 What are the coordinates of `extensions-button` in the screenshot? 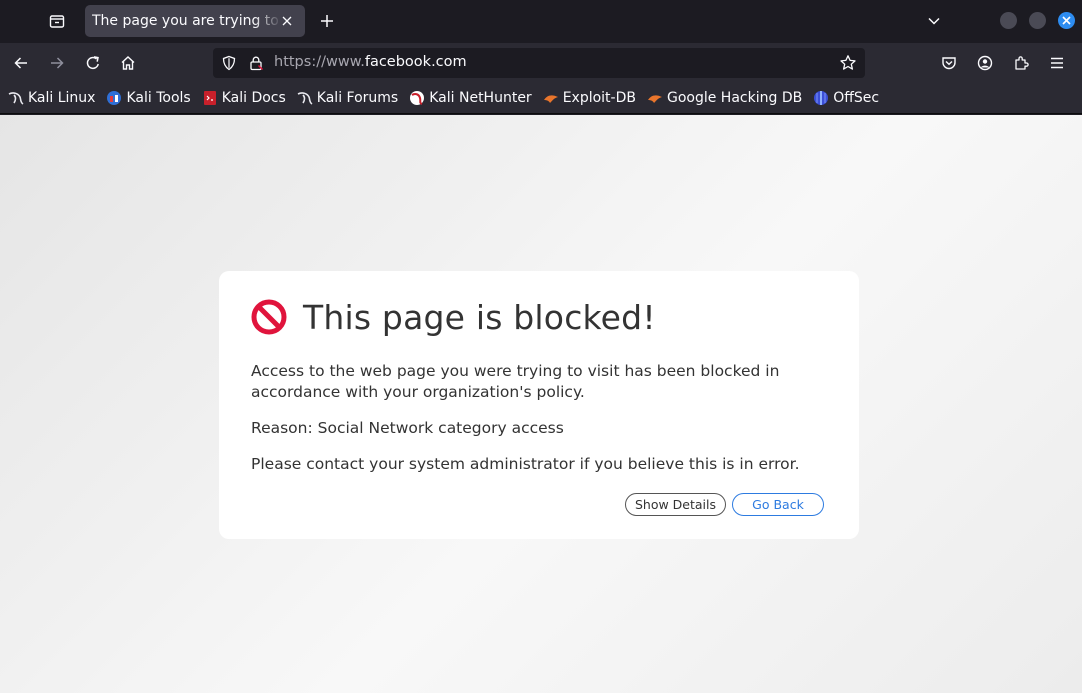 It's located at (1021, 63).